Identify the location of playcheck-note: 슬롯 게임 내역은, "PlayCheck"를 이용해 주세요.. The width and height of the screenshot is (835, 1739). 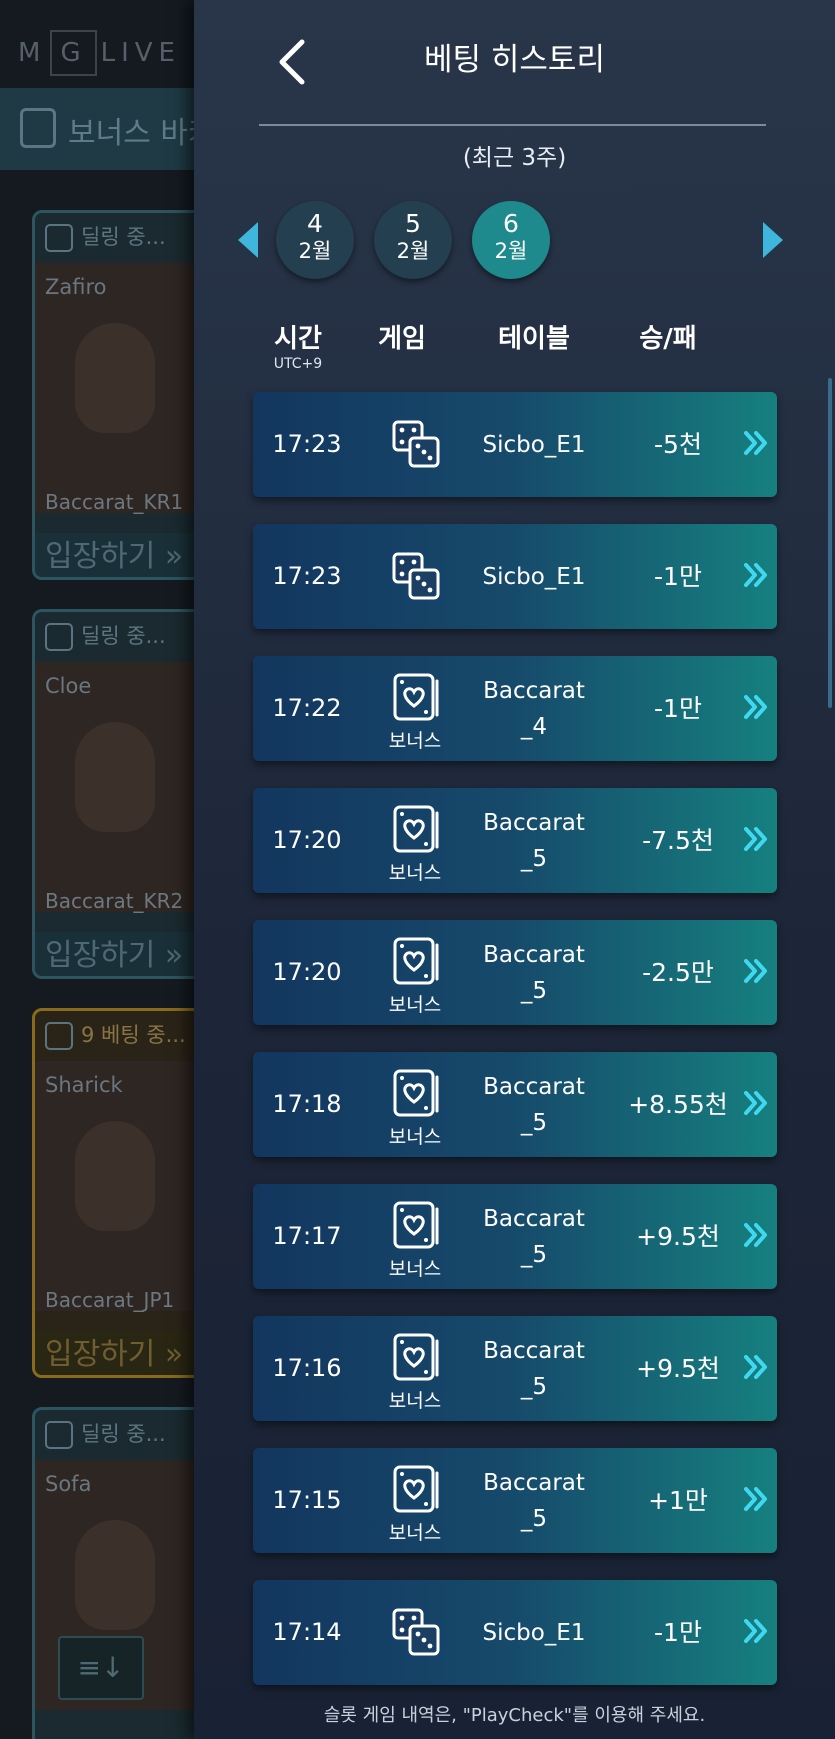
(514, 1715).